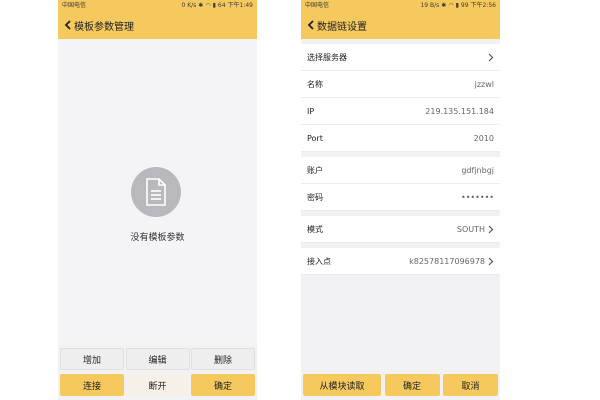 The height and width of the screenshot is (400, 600). What do you see at coordinates (400, 111) in the screenshot?
I see `ip-row: IP 219.135.151.184` at bounding box center [400, 111].